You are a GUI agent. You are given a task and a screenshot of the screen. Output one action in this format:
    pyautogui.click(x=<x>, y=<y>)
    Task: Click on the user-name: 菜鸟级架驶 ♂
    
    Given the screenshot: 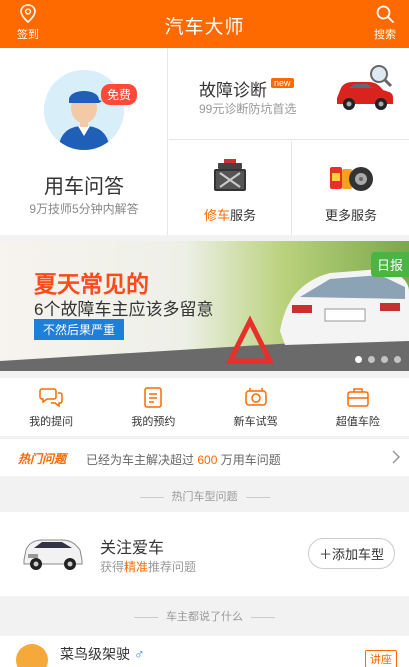 What is the action you would take?
    pyautogui.click(x=102, y=654)
    